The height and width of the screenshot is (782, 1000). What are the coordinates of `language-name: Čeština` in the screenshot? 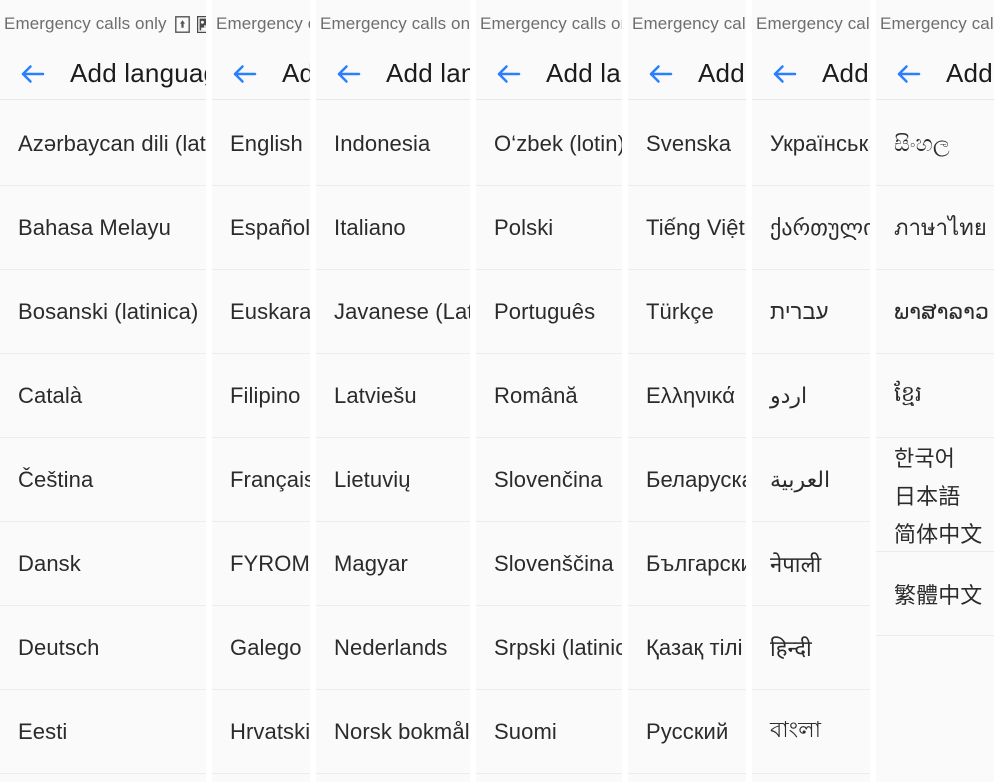 It's located at (56, 479).